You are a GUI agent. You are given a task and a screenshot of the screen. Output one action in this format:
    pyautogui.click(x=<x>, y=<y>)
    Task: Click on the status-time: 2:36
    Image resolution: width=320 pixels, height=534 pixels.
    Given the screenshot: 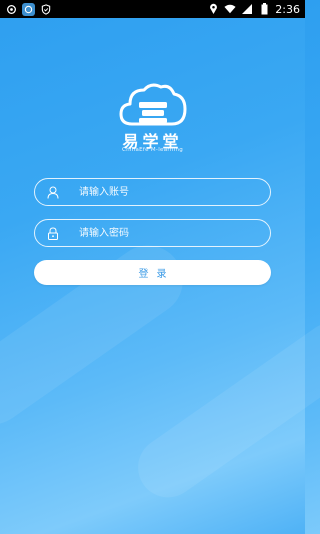 What is the action you would take?
    pyautogui.click(x=287, y=9)
    